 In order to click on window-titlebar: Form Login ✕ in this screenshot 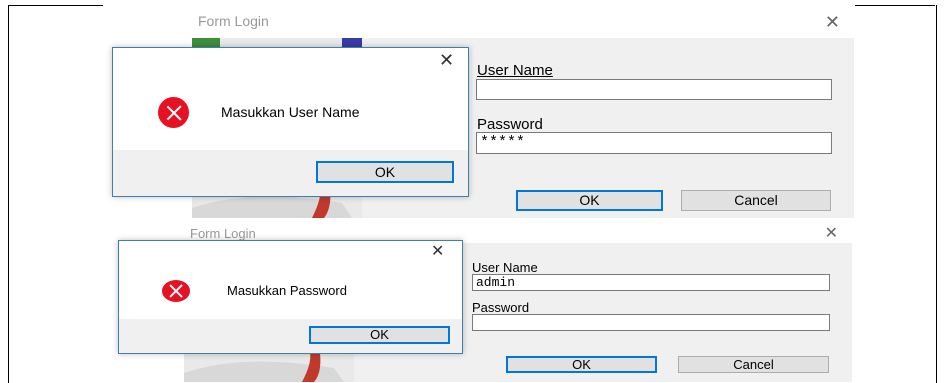, I will do `click(523, 24)`.